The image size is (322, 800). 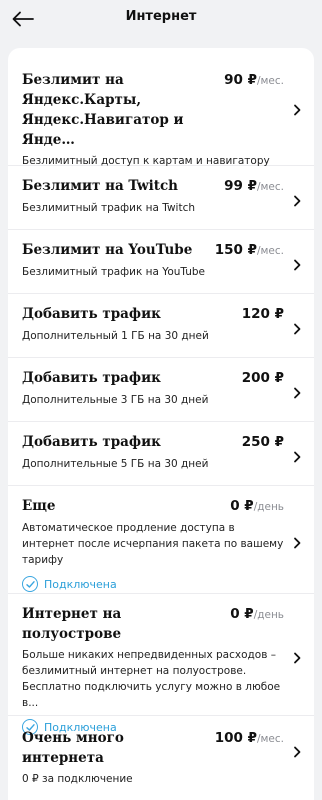 I want to click on service-description: Безлимитный трафик на YouTube, so click(x=113, y=272).